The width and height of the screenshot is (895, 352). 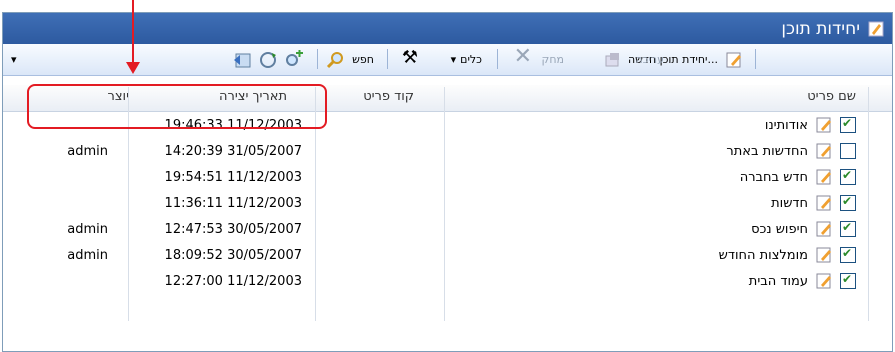 I want to click on table-row: חדשות 11:36:11 11/12/2003, so click(x=447, y=204).